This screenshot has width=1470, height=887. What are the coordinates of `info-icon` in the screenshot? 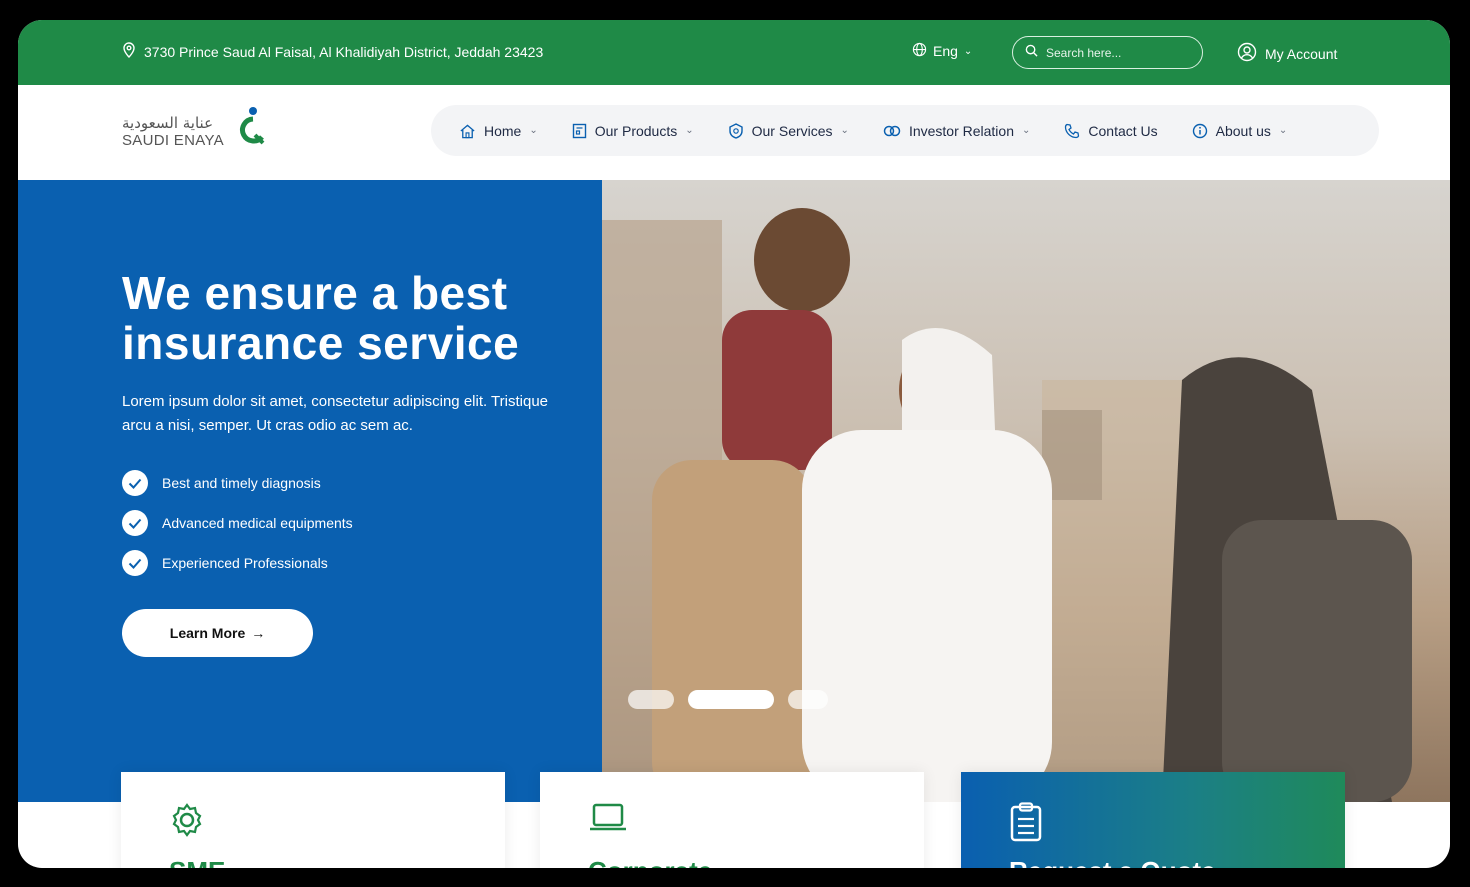 It's located at (1199, 130).